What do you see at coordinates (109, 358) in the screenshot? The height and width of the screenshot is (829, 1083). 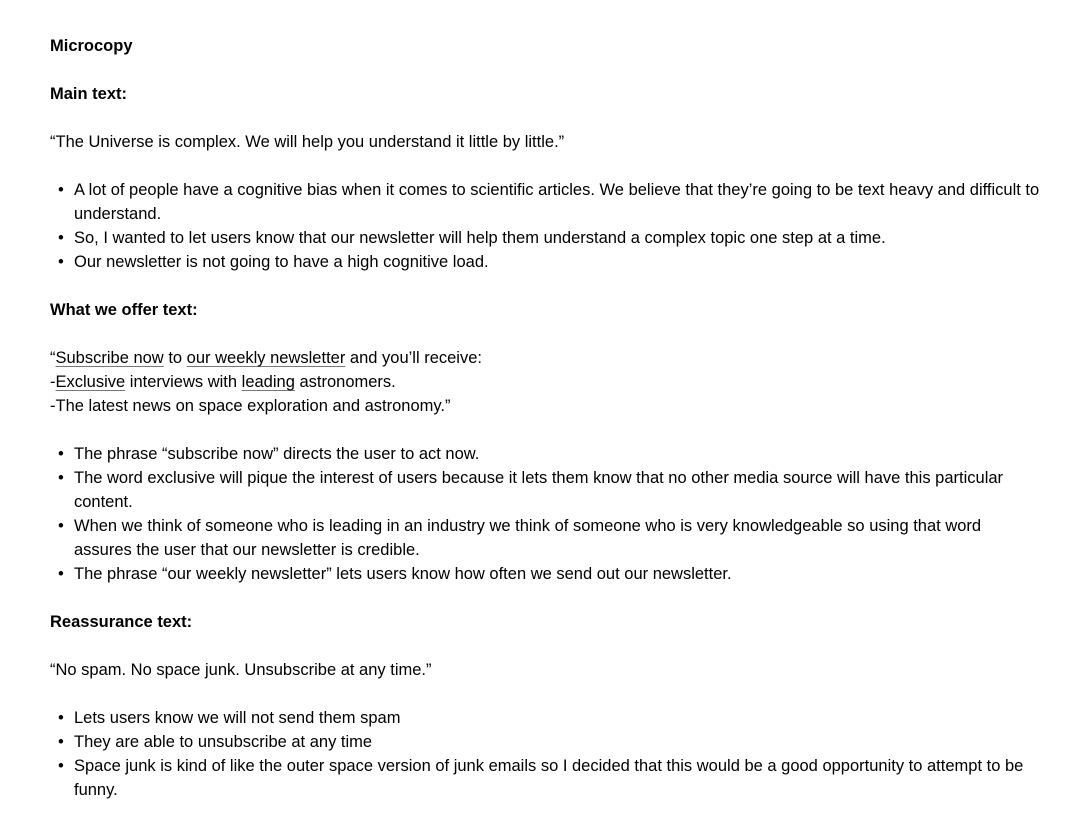 I see `subscribe-now-phrase: Subscribe now` at bounding box center [109, 358].